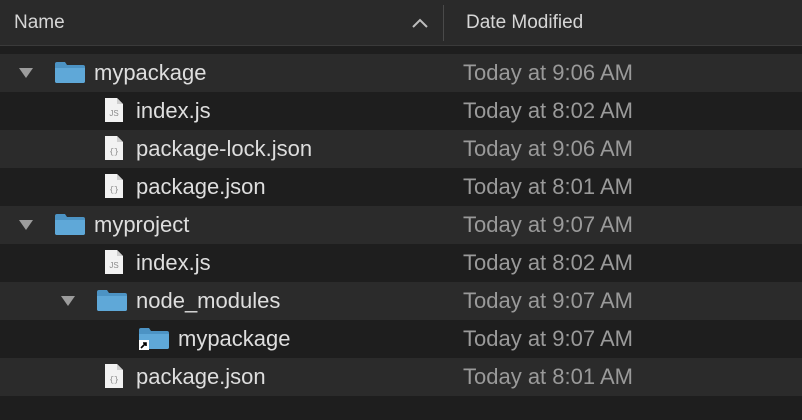  I want to click on chevron-up-icon, so click(420, 23).